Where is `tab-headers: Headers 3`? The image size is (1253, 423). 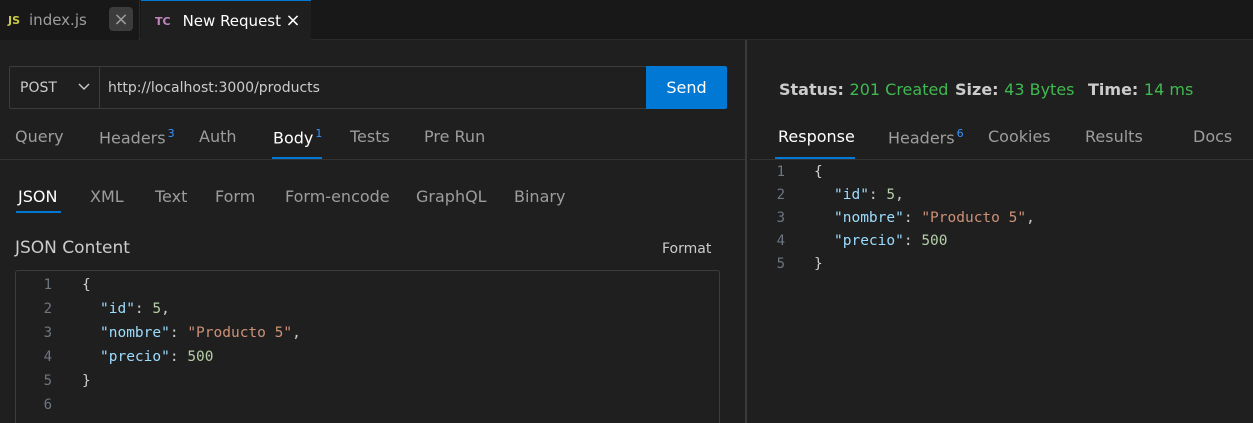 tab-headers: Headers 3 is located at coordinates (137, 137).